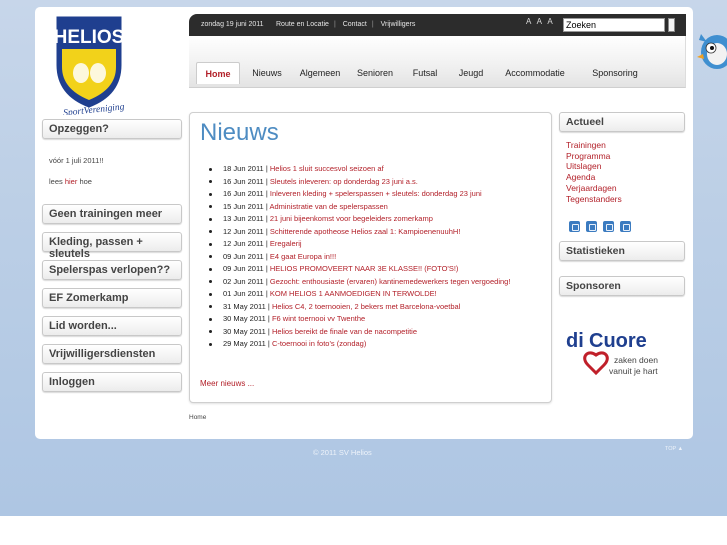 This screenshot has height=545, width=727. I want to click on font-size-controls: A A A, so click(540, 21).